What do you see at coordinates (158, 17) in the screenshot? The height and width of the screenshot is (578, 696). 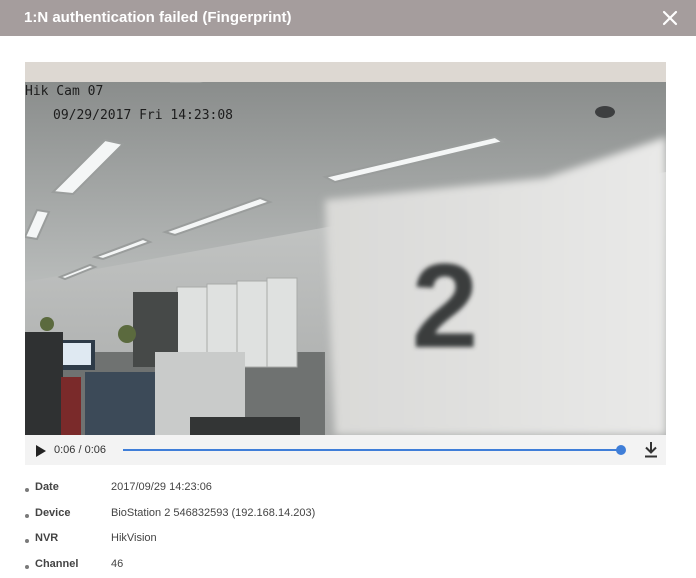 I see `dialog-title: 1:N authentication failed (Fingerprint)` at bounding box center [158, 17].